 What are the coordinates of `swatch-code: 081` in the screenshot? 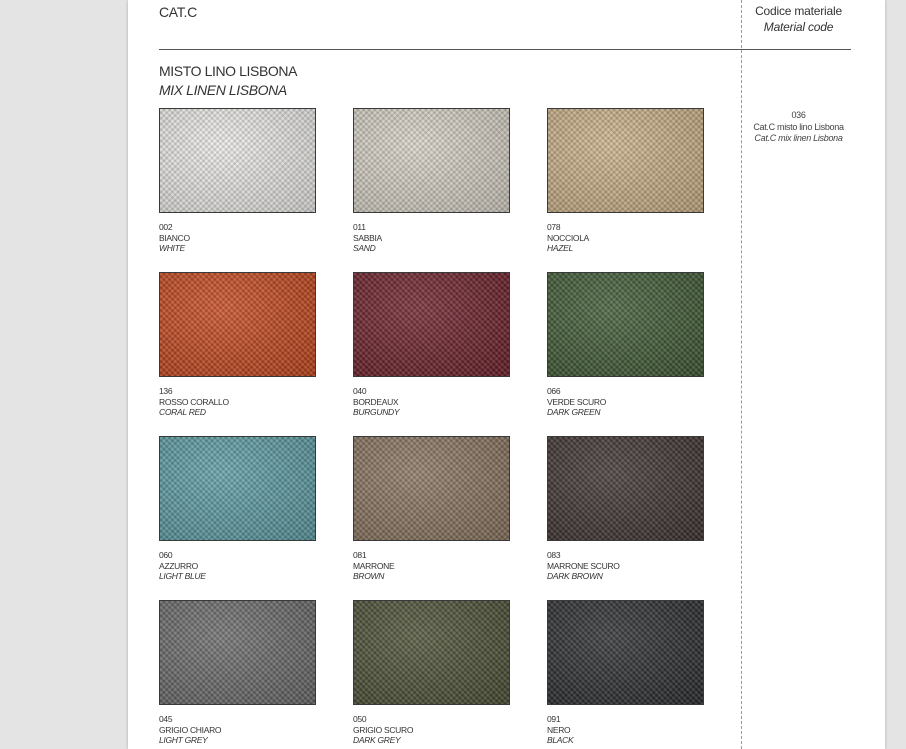 It's located at (360, 555).